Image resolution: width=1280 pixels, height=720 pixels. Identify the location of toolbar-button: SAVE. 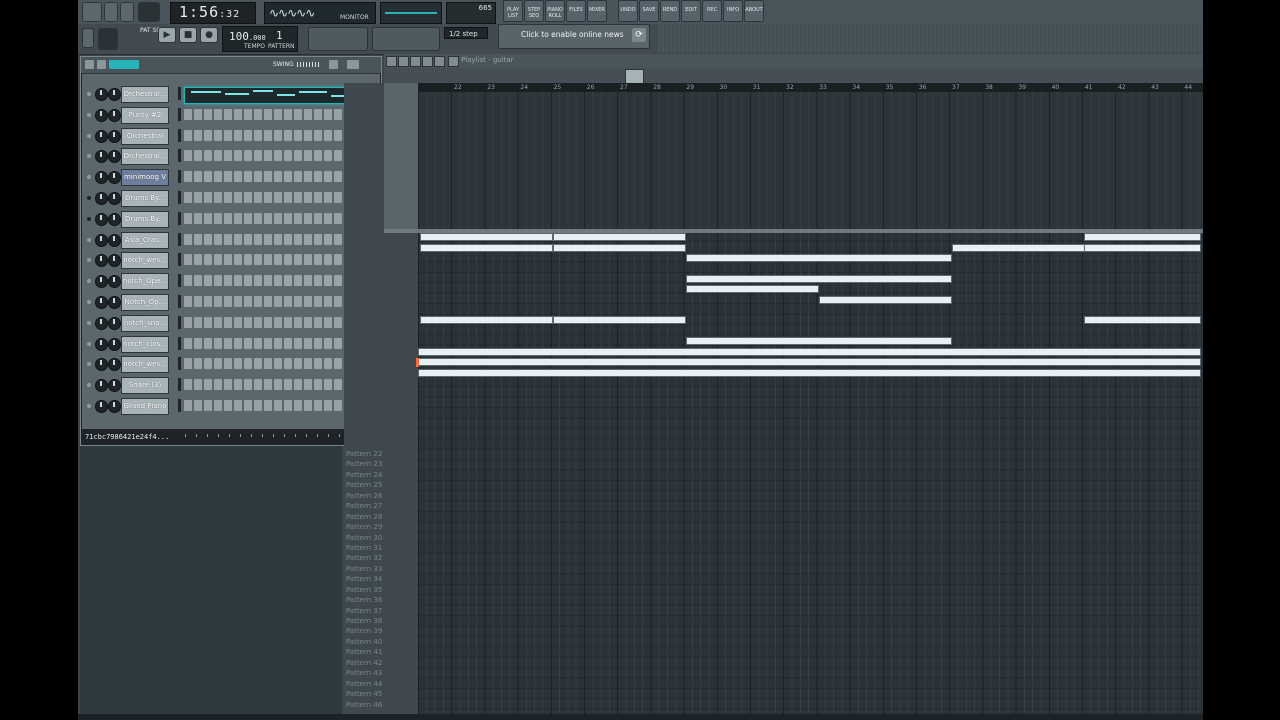
(649, 11).